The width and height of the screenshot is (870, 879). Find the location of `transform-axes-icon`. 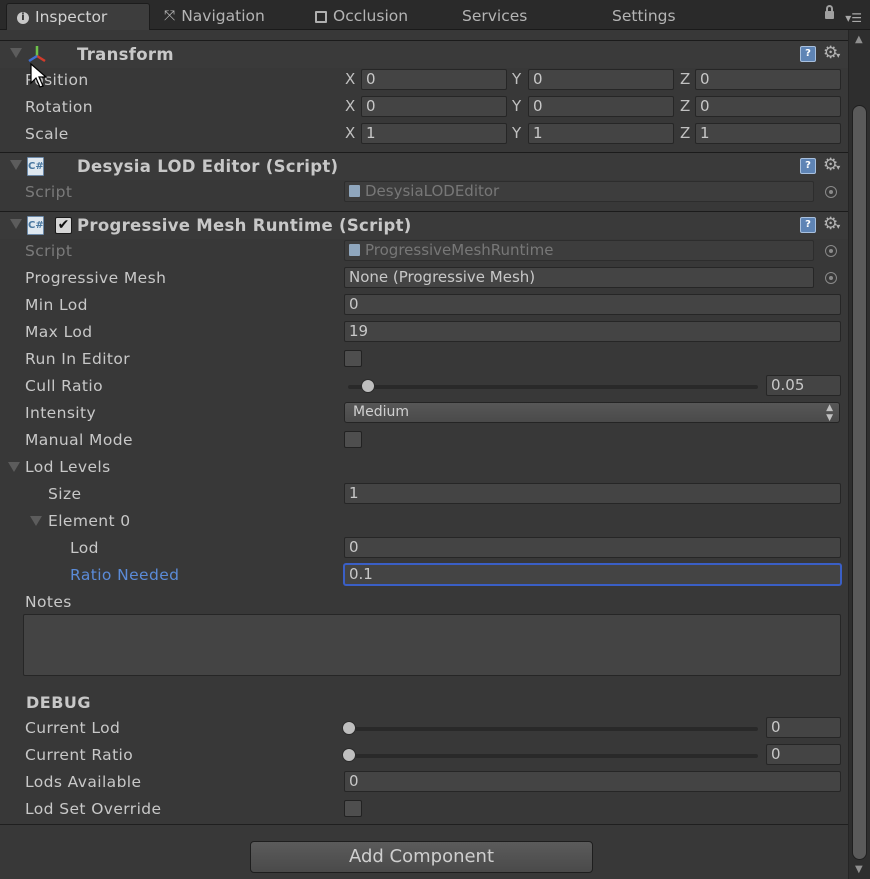

transform-axes-icon is located at coordinates (37, 54).